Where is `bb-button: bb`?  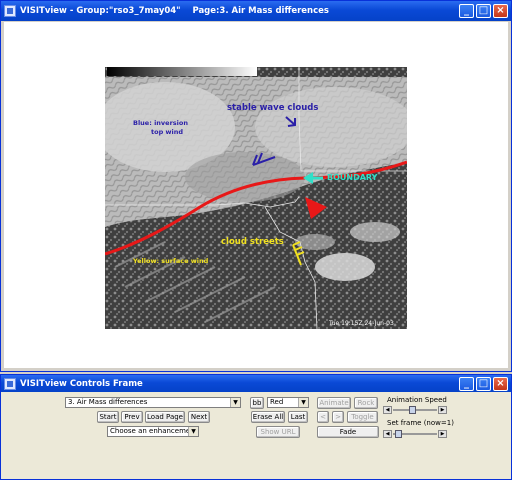 bb-button: bb is located at coordinates (257, 403).